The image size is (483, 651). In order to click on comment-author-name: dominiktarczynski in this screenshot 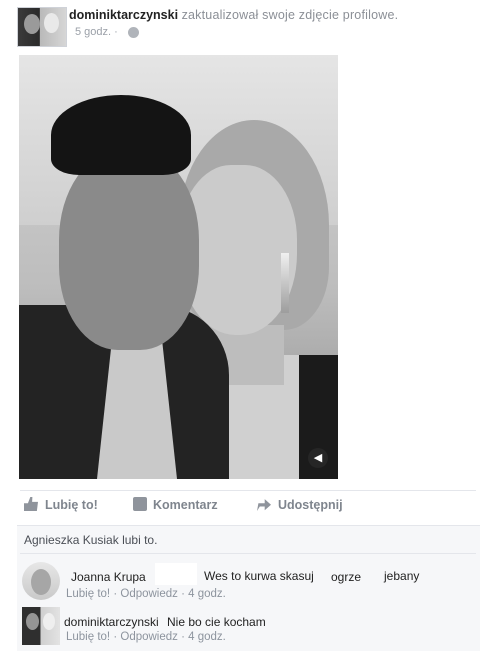, I will do `click(111, 622)`.